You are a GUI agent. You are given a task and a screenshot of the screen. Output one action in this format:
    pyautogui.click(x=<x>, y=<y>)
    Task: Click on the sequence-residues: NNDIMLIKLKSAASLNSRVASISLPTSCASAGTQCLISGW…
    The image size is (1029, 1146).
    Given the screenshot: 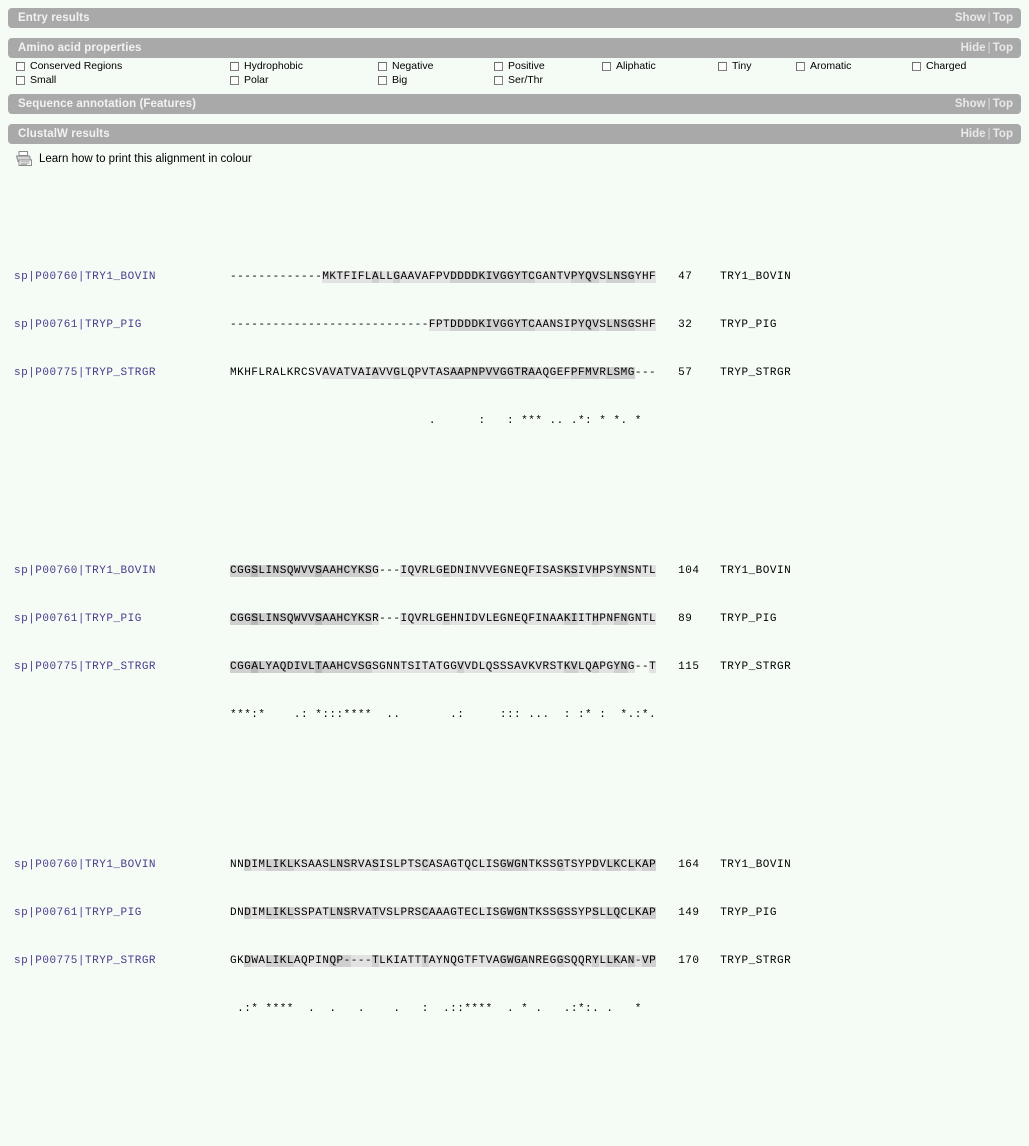 What is the action you would take?
    pyautogui.click(x=443, y=865)
    